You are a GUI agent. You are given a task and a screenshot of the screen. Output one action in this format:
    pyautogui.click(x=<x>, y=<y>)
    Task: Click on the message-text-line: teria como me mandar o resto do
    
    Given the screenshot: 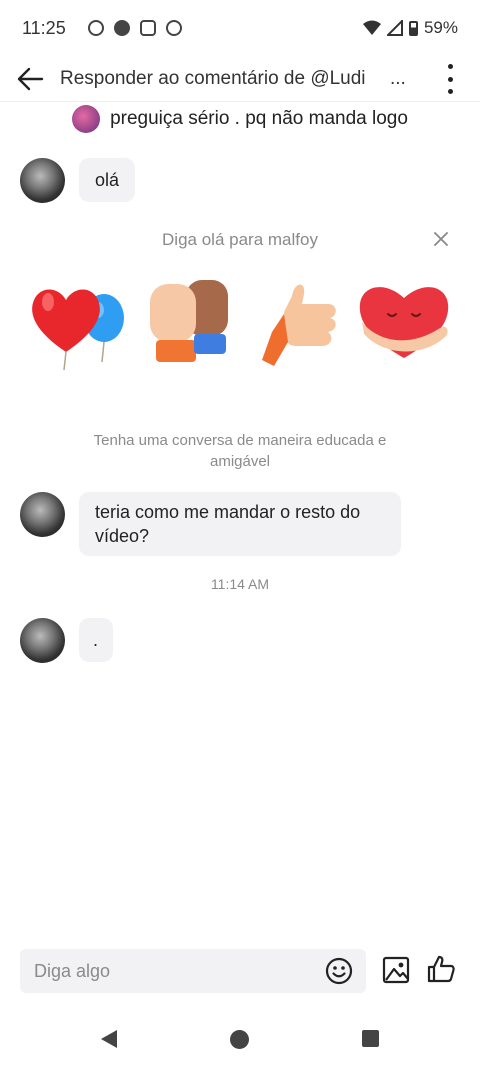 What is the action you would take?
    pyautogui.click(x=228, y=512)
    